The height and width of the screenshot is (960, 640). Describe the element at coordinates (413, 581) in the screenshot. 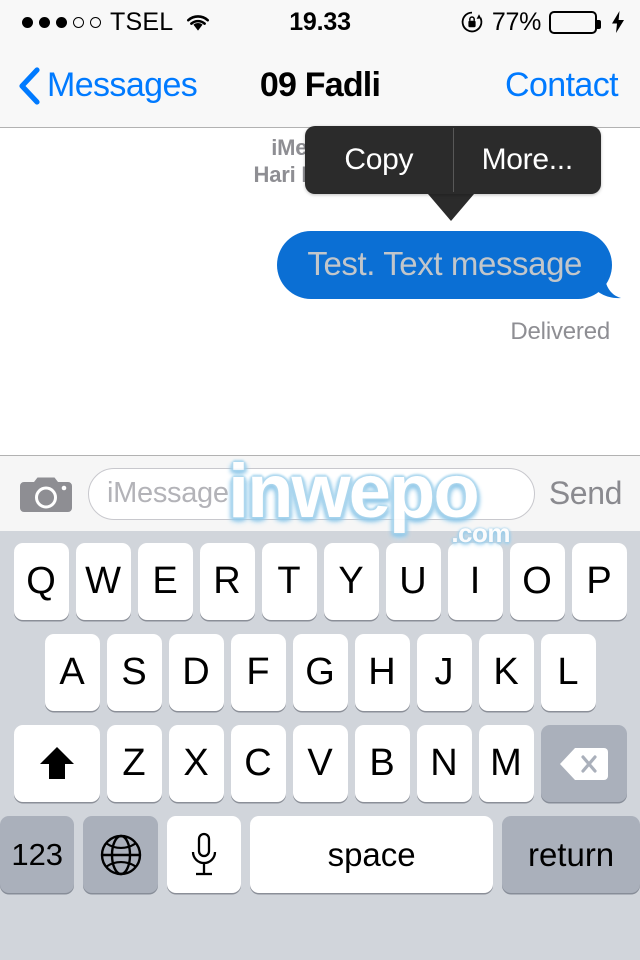

I see `key-u: U` at that location.